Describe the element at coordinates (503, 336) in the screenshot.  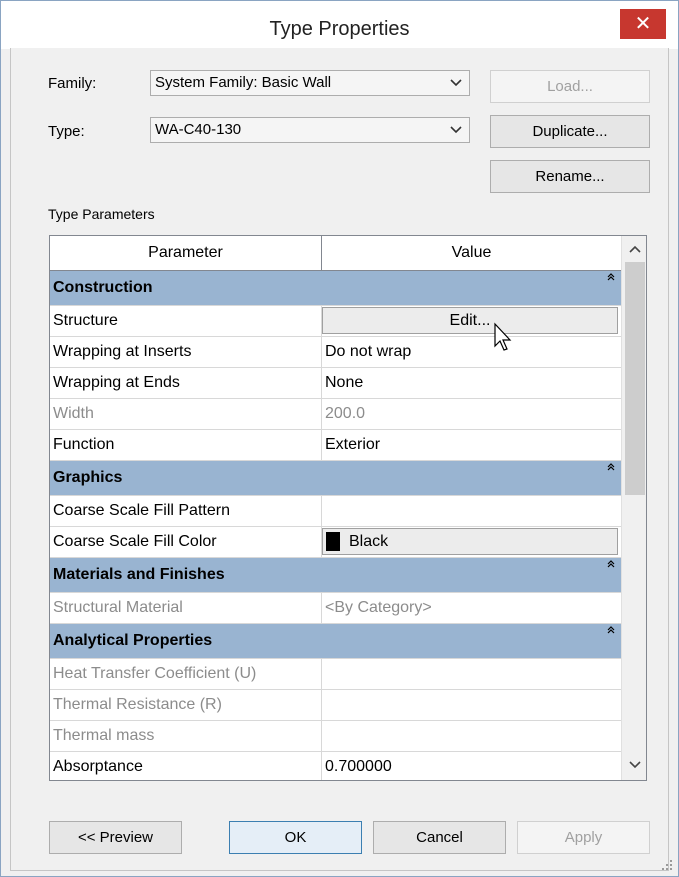
I see `mouse-cursor-icon` at that location.